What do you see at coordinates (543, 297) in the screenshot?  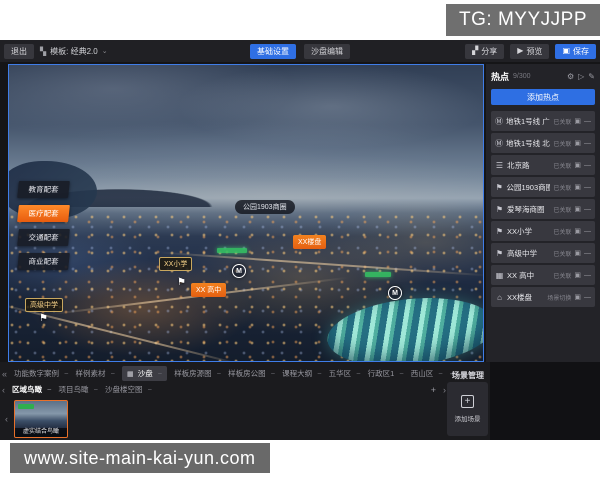 I see `hotspot-list-item: ⌂ XX楼盘 场景切换 ▣ —` at bounding box center [543, 297].